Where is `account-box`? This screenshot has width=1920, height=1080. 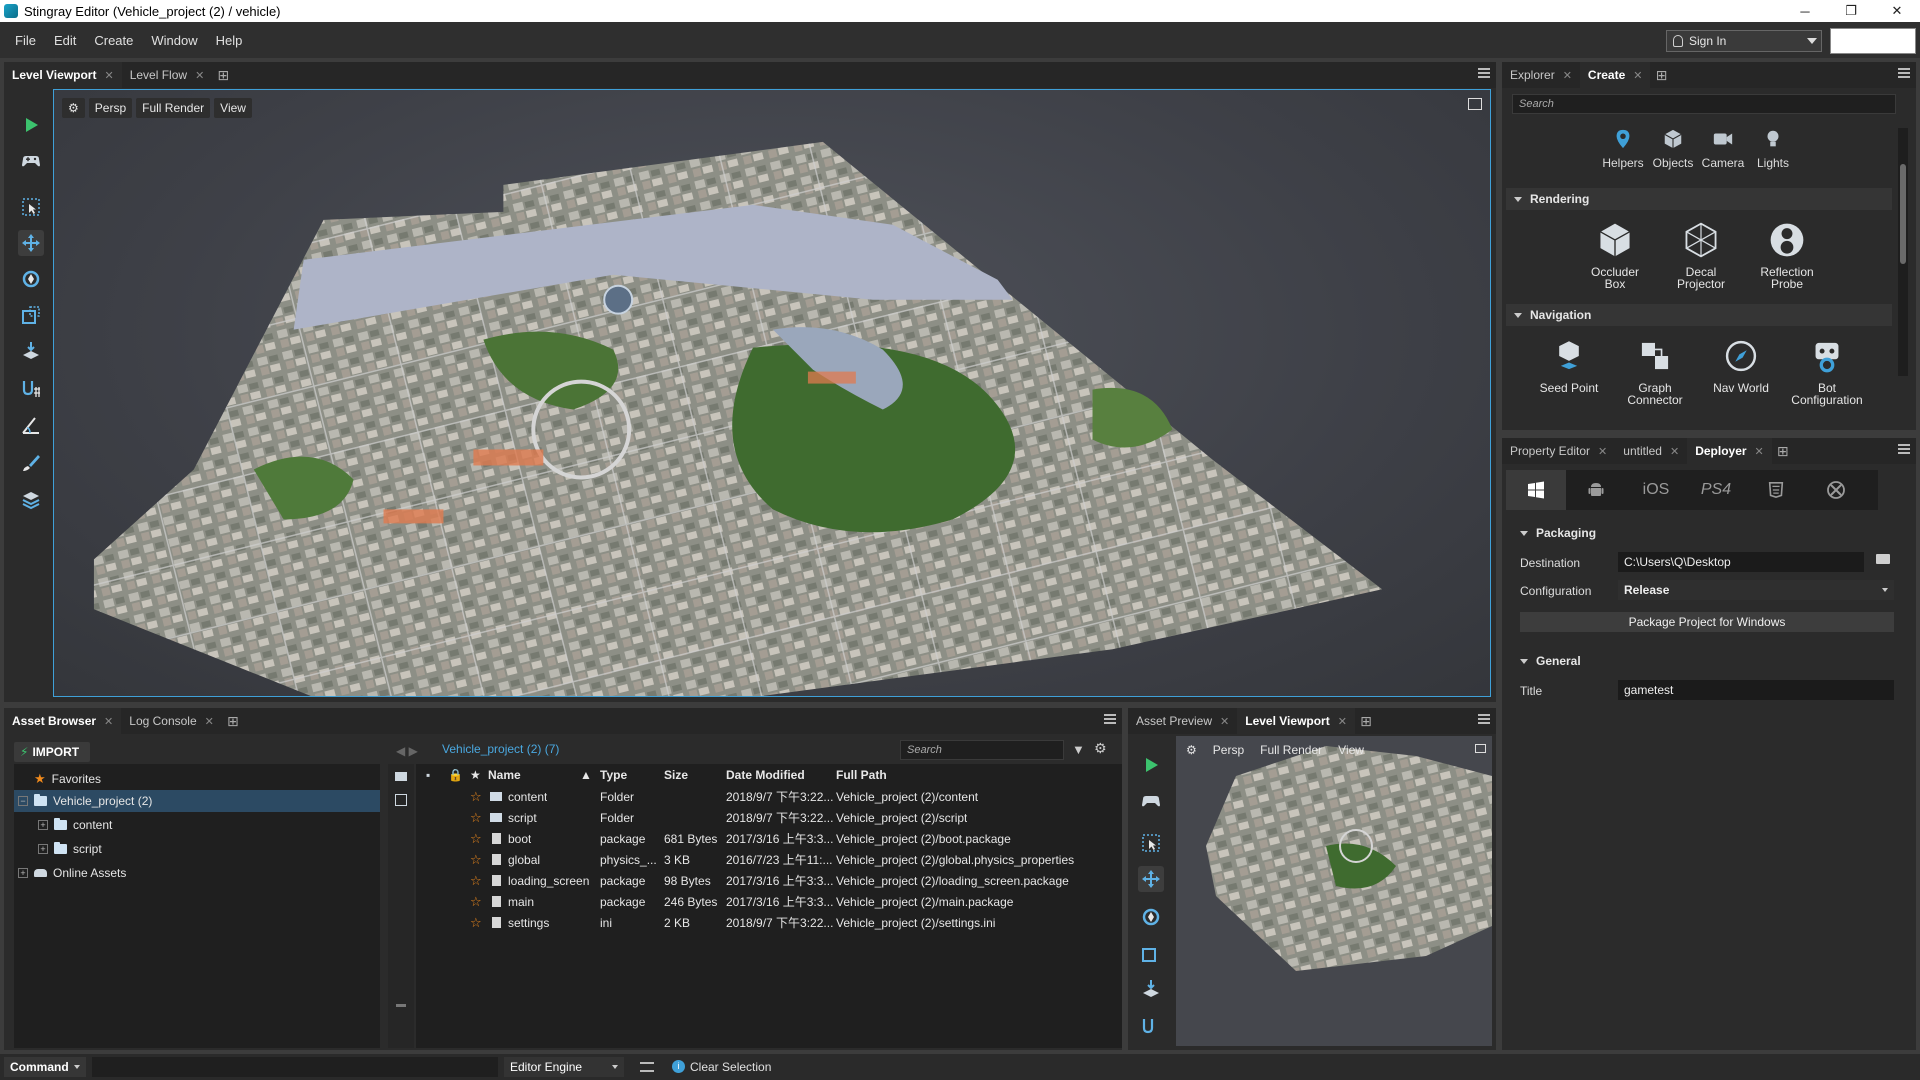 account-box is located at coordinates (1873, 41).